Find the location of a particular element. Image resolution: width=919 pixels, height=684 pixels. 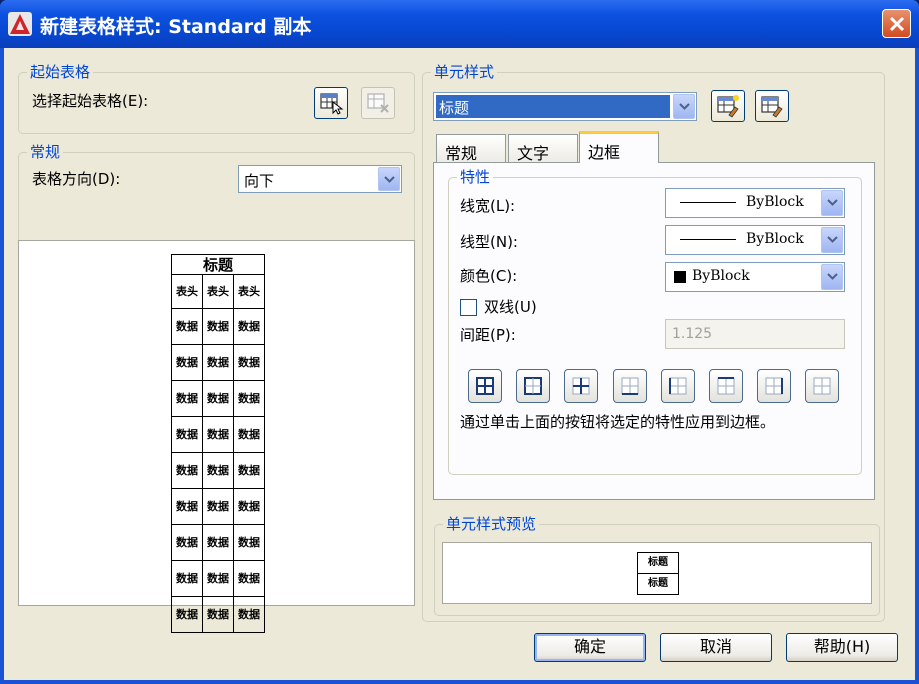

inside-borders-button is located at coordinates (581, 386).